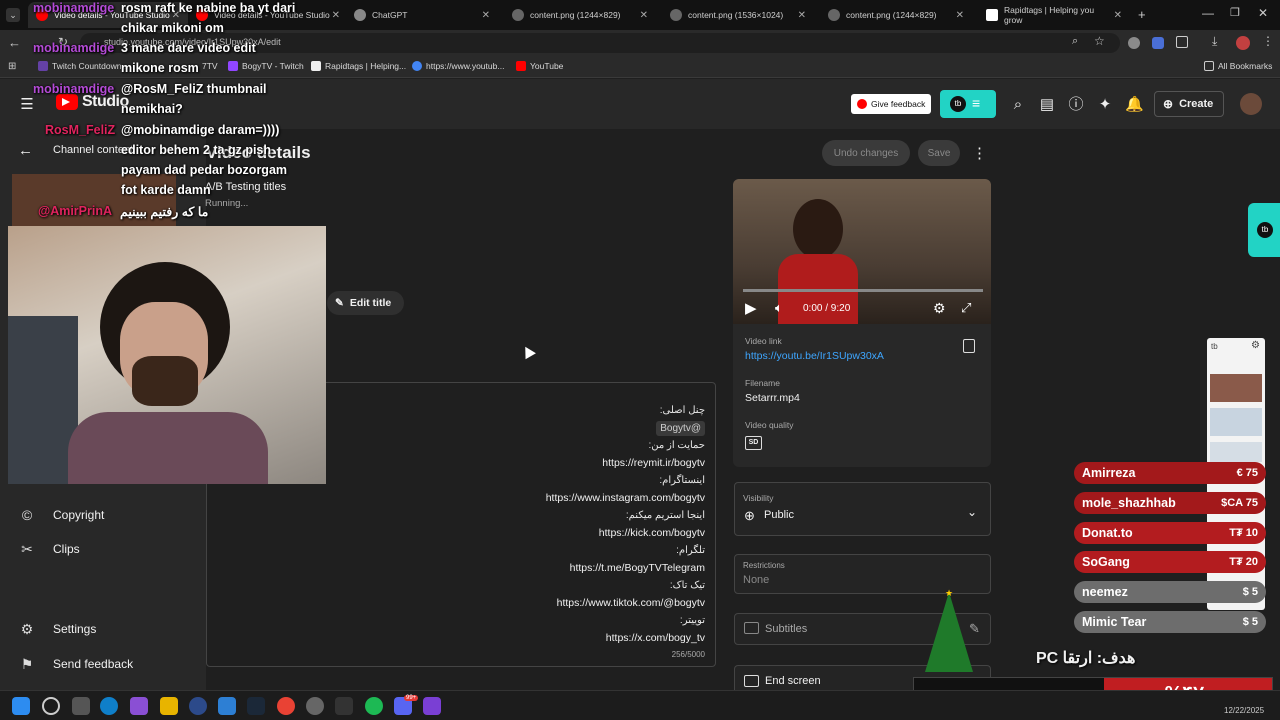 This screenshot has height=720, width=1280. Describe the element at coordinates (61, 515) in the screenshot. I see `nav-copyright: © Copyright` at that location.